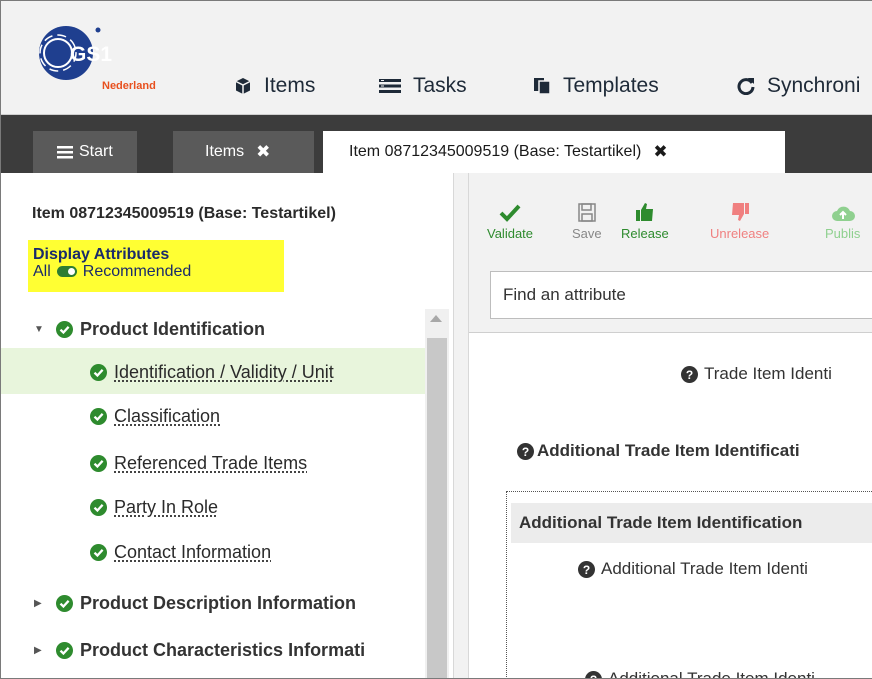 The width and height of the screenshot is (872, 679). What do you see at coordinates (223, 649) in the screenshot?
I see `tree-node-label: Product Characteristics Informati` at bounding box center [223, 649].